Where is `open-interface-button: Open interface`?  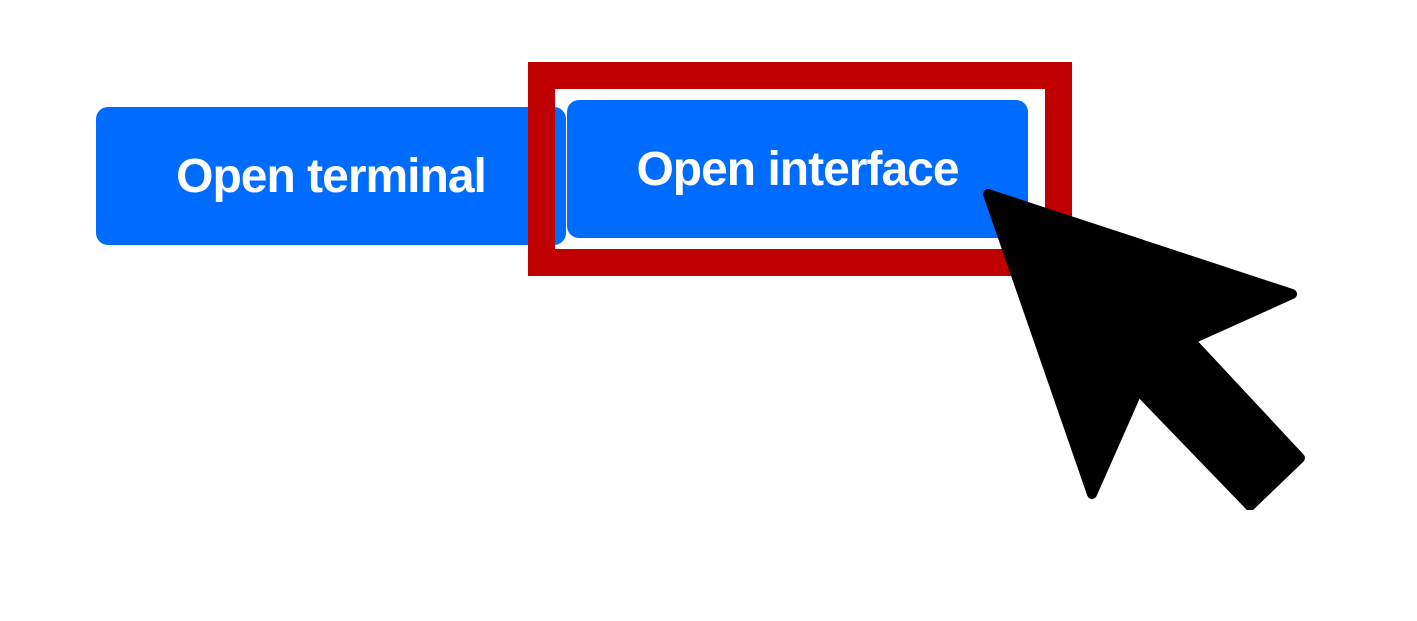
open-interface-button: Open interface is located at coordinates (797, 169).